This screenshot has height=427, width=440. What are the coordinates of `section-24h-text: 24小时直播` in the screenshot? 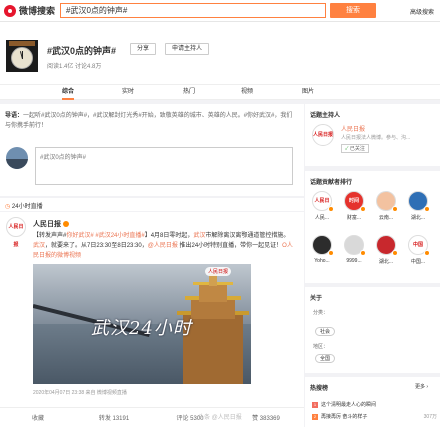 It's located at (27, 207).